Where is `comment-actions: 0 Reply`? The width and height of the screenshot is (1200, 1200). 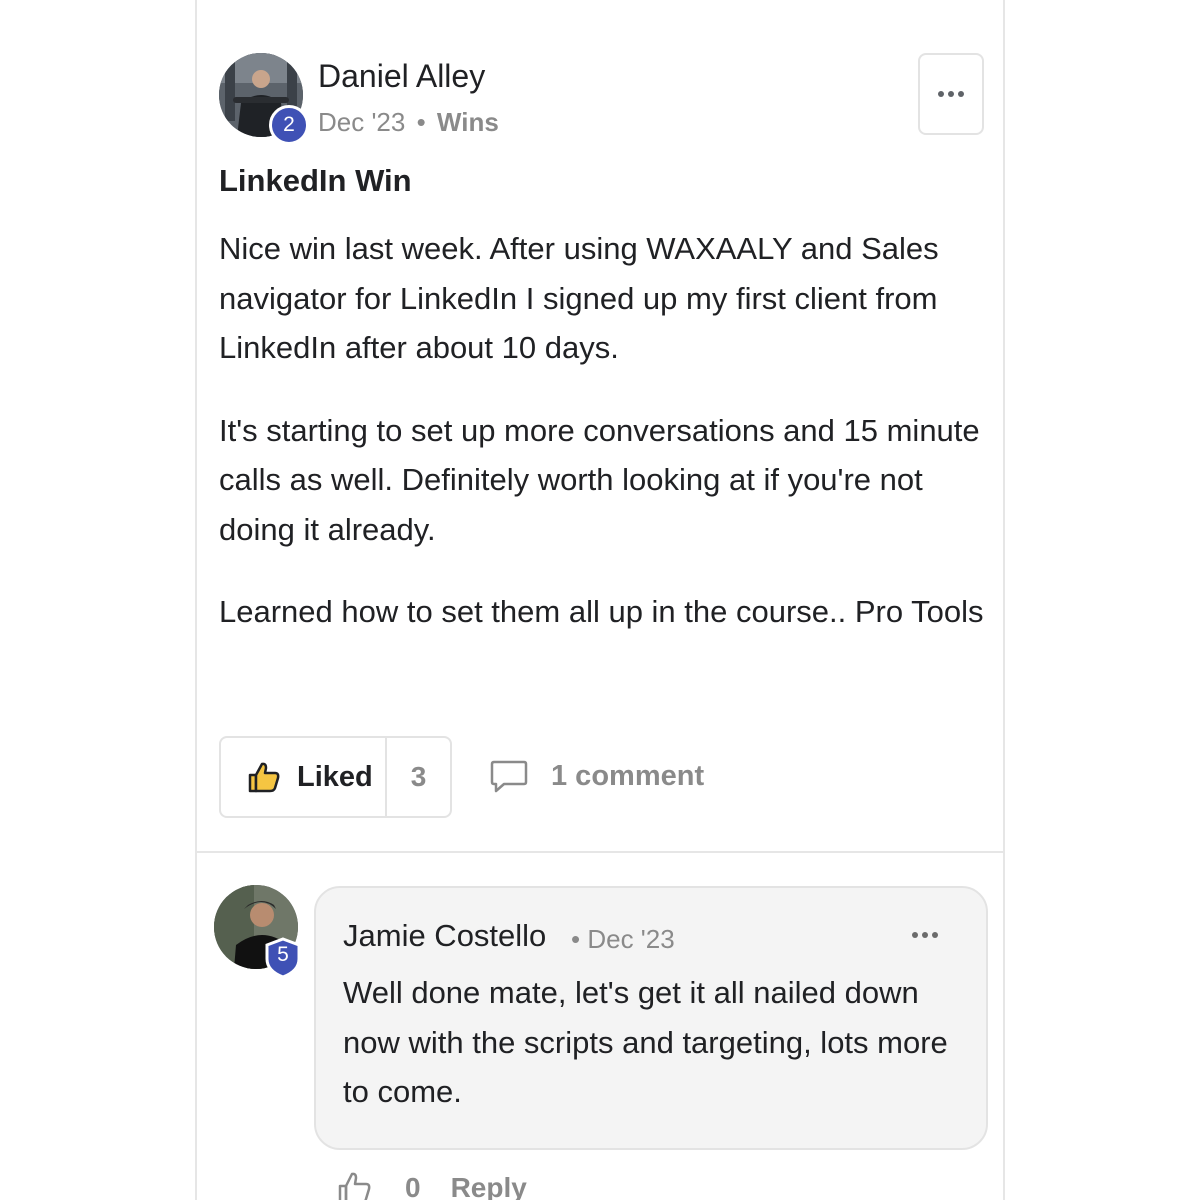
comment-actions: 0 Reply is located at coordinates (432, 1185).